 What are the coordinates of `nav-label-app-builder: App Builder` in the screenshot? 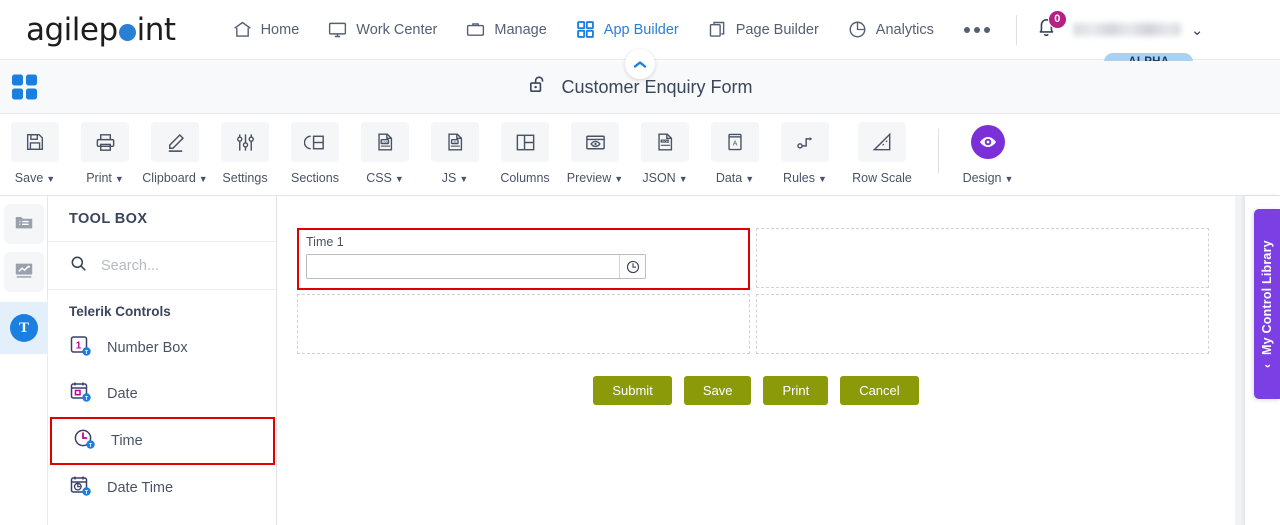 It's located at (641, 29).